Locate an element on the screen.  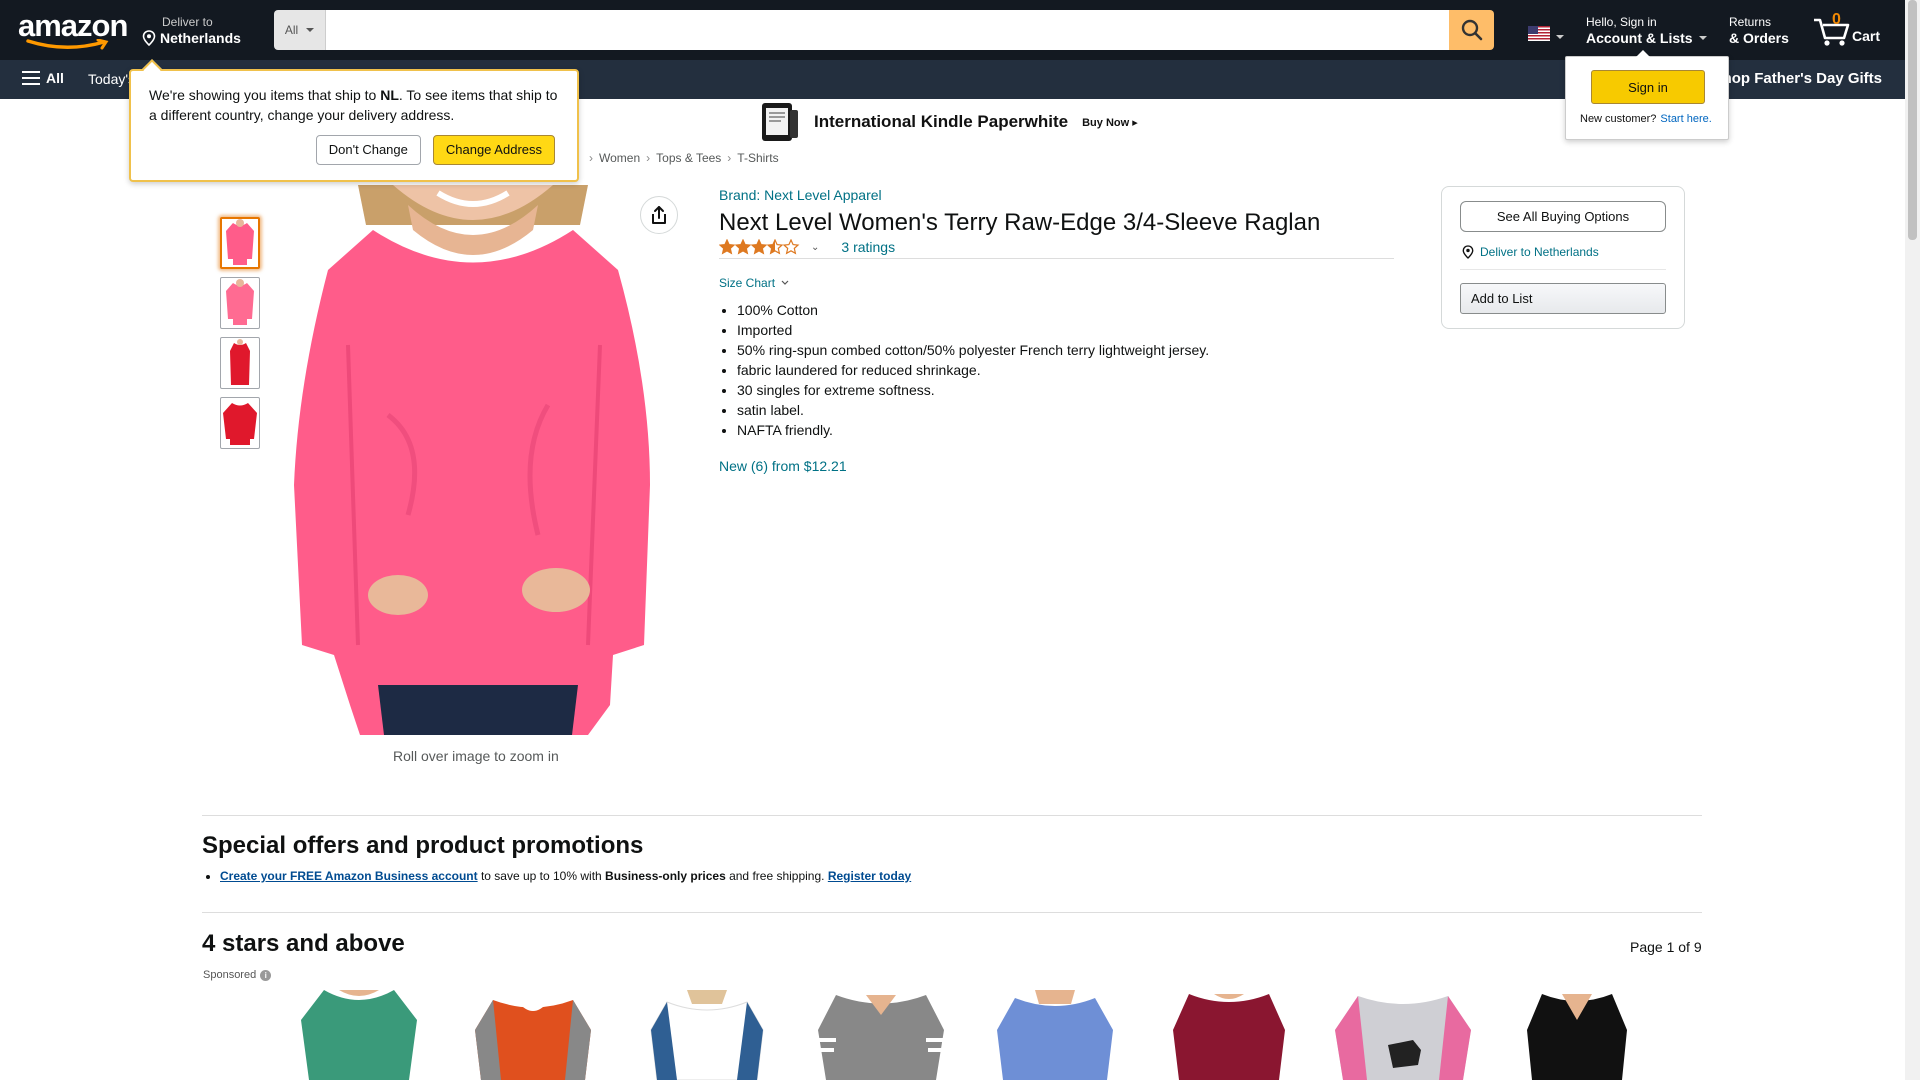
feature-bullet: NAFTA friendly. is located at coordinates (973, 430).